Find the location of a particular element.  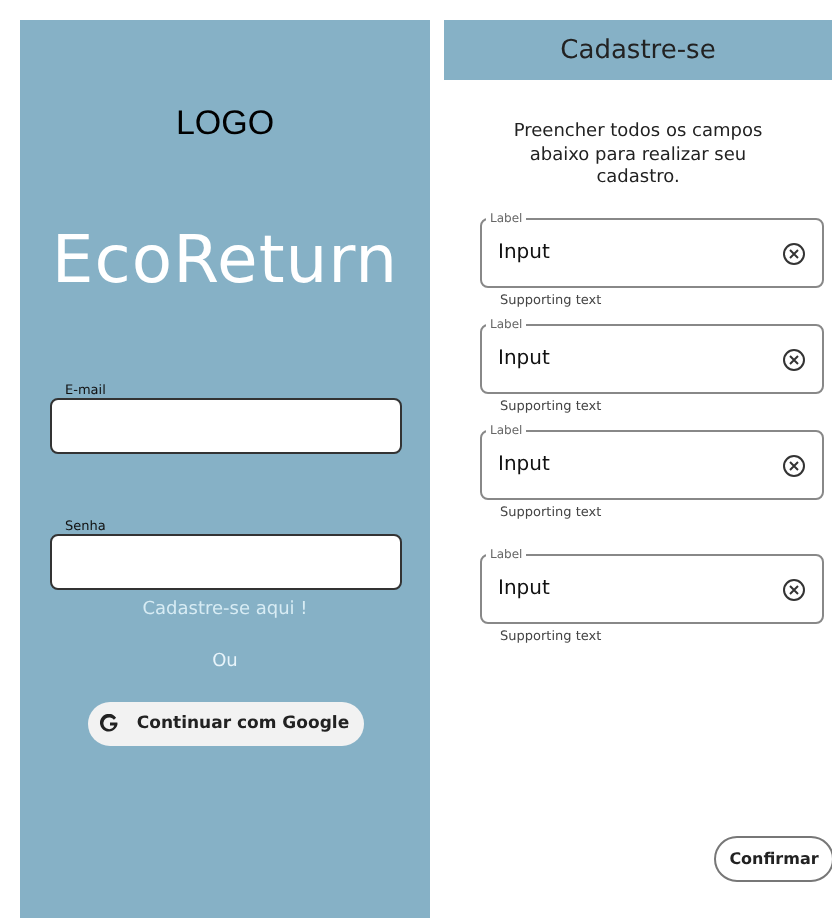

app-title: EcoReturn is located at coordinates (225, 259).